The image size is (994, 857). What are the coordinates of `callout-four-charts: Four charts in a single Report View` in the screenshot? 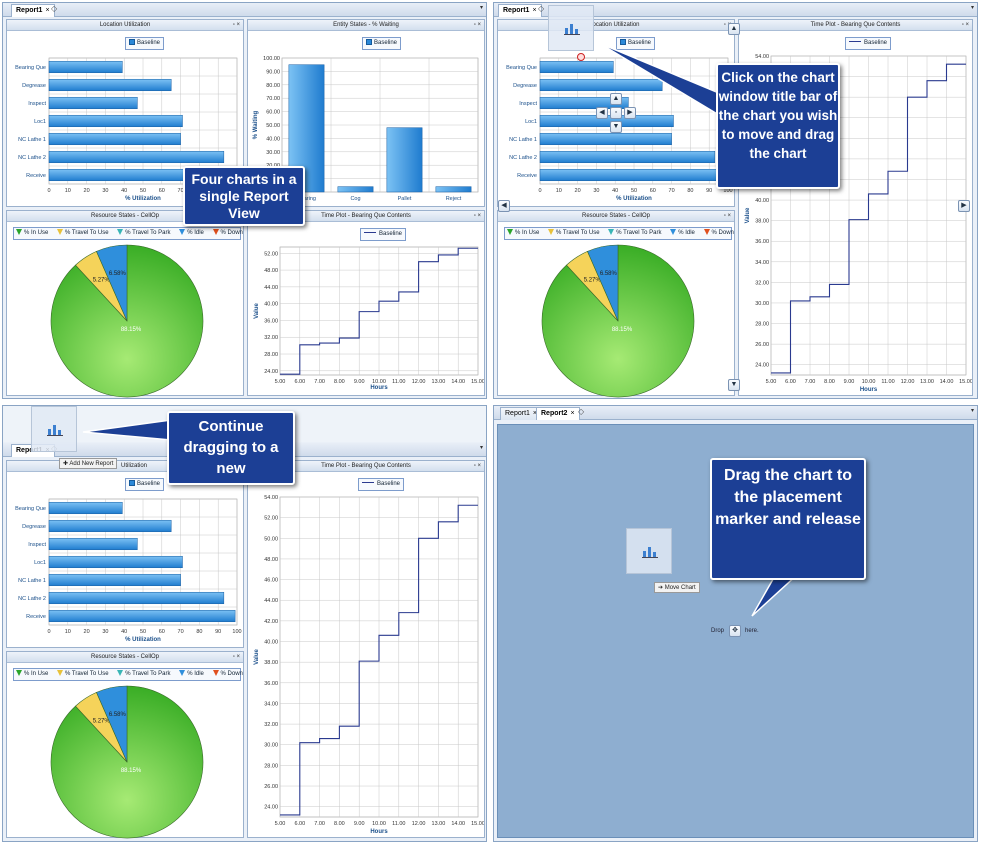 It's located at (244, 196).